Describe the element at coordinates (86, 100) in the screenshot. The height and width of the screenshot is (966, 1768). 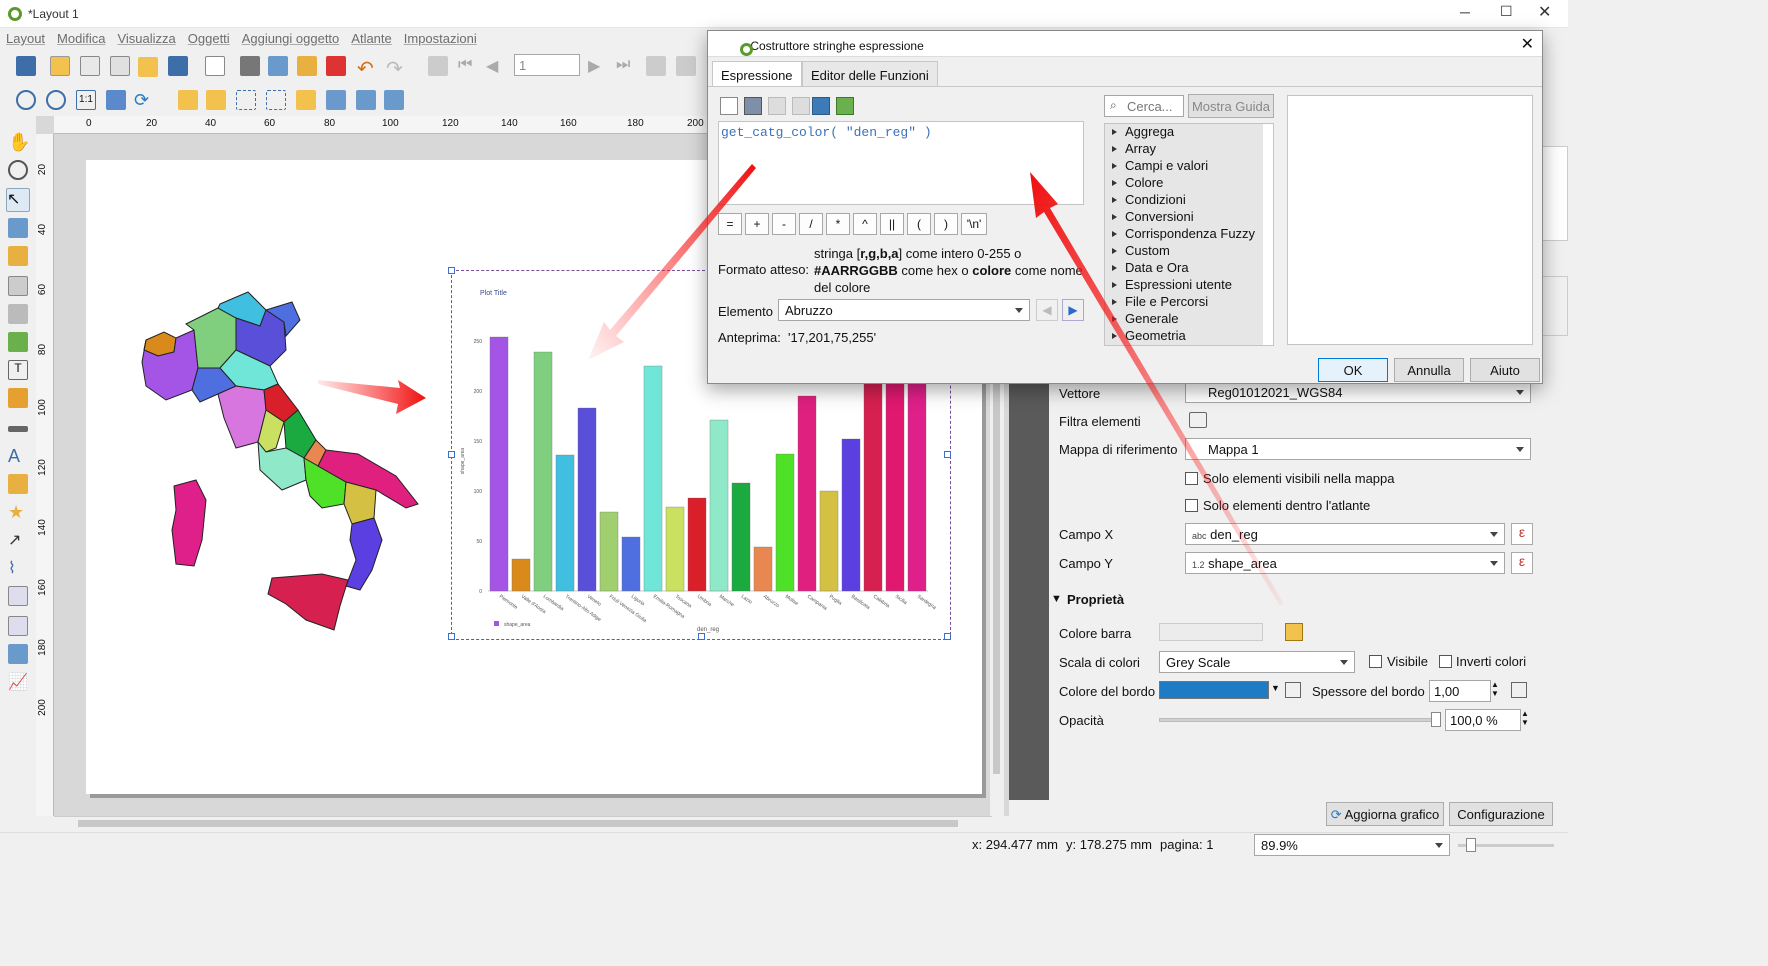
I see `zoom-100-icon: 1:1` at that location.